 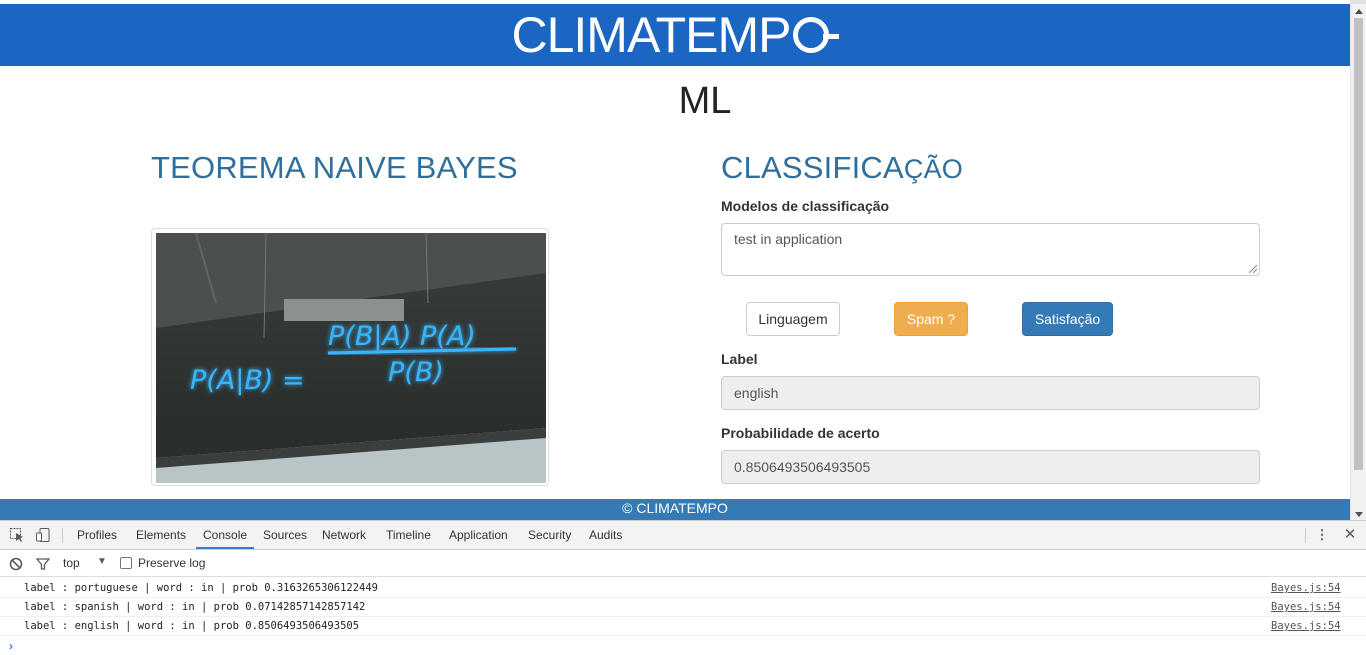 I want to click on tab-console: Console, so click(x=225, y=535).